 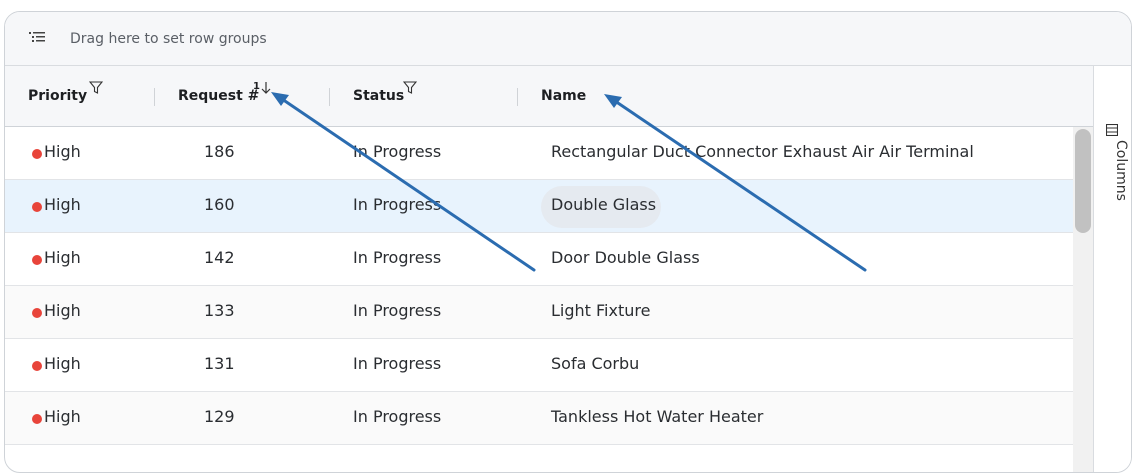 I want to click on name-cell: Tankless Hot Water Heater, so click(x=657, y=416).